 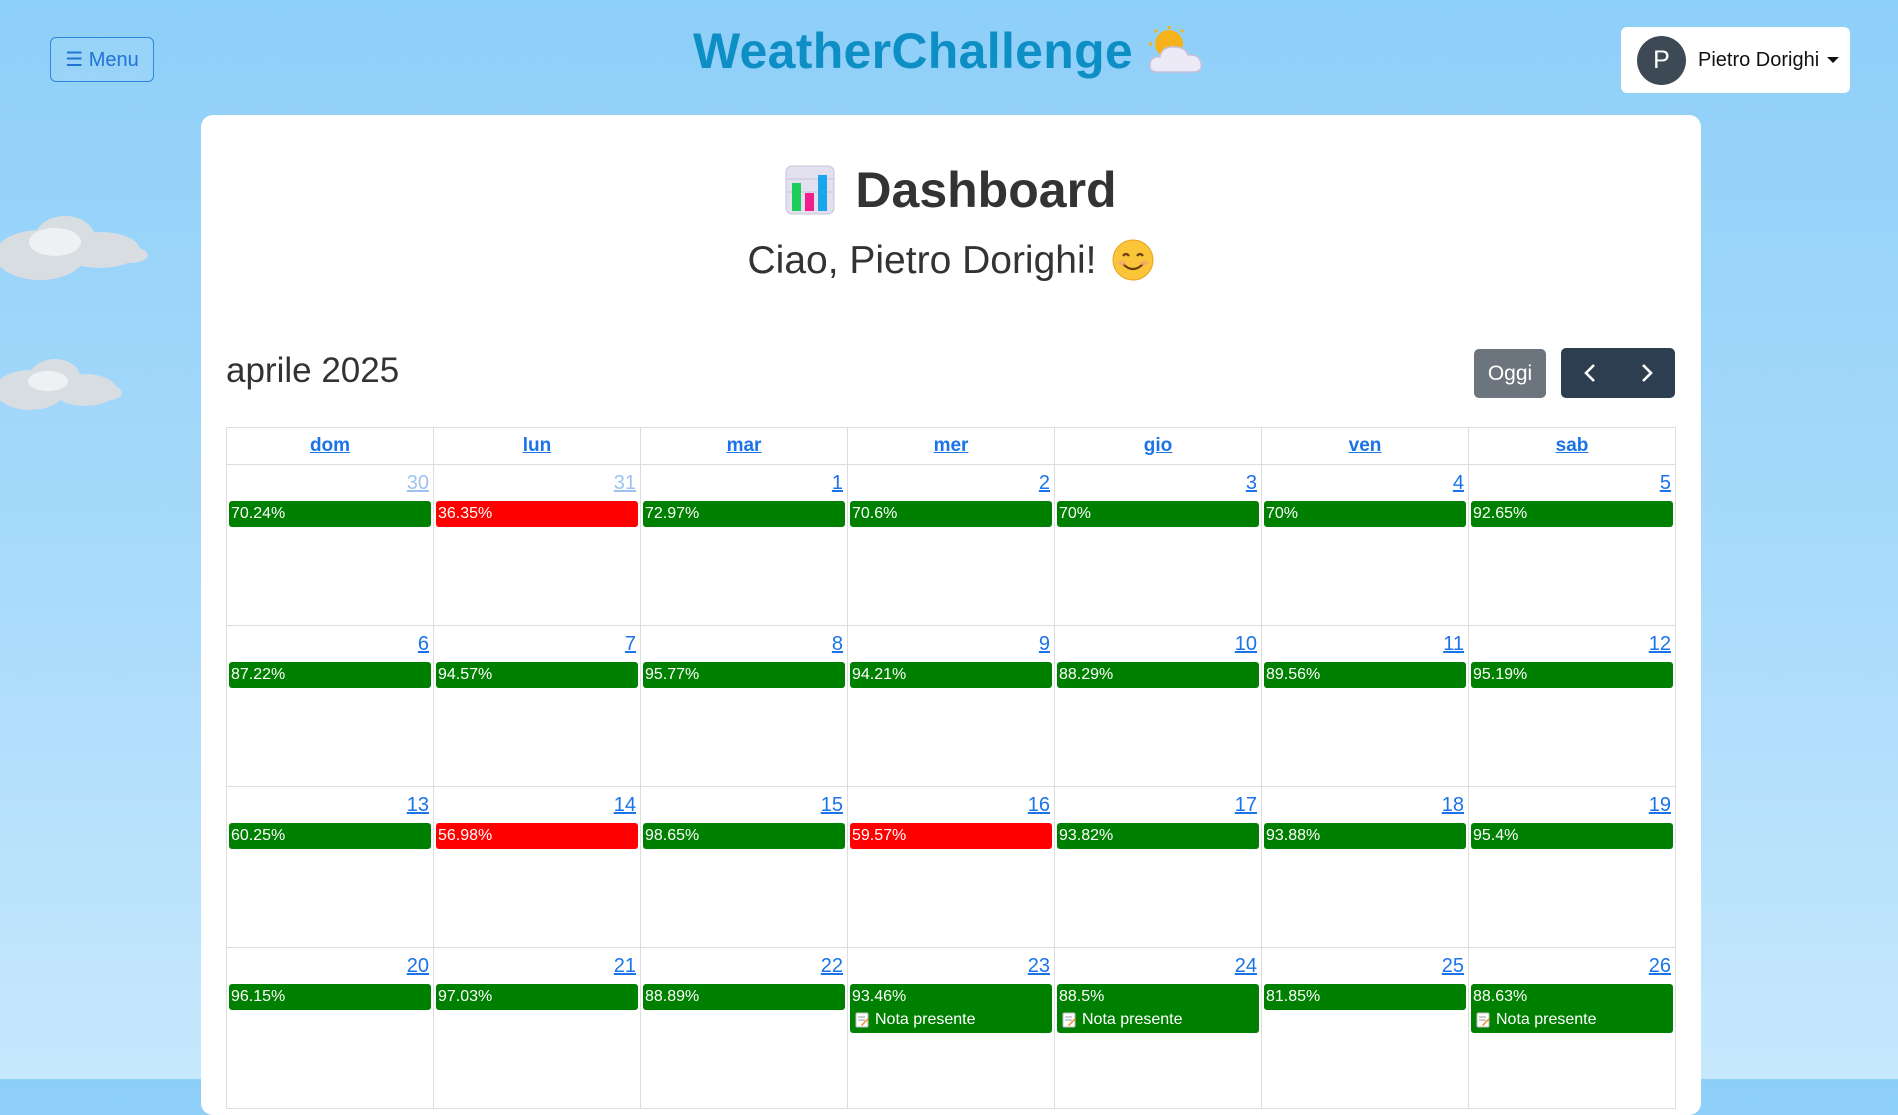 What do you see at coordinates (1589, 373) in the screenshot?
I see `prev-month-button` at bounding box center [1589, 373].